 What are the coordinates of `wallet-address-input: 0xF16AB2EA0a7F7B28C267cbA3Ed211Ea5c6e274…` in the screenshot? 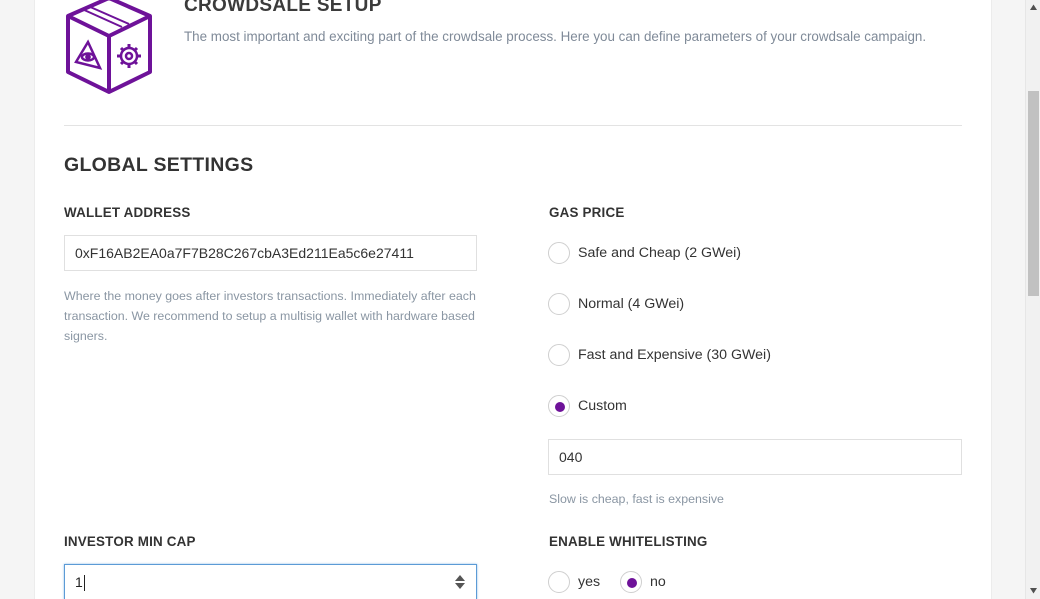 It's located at (270, 253).